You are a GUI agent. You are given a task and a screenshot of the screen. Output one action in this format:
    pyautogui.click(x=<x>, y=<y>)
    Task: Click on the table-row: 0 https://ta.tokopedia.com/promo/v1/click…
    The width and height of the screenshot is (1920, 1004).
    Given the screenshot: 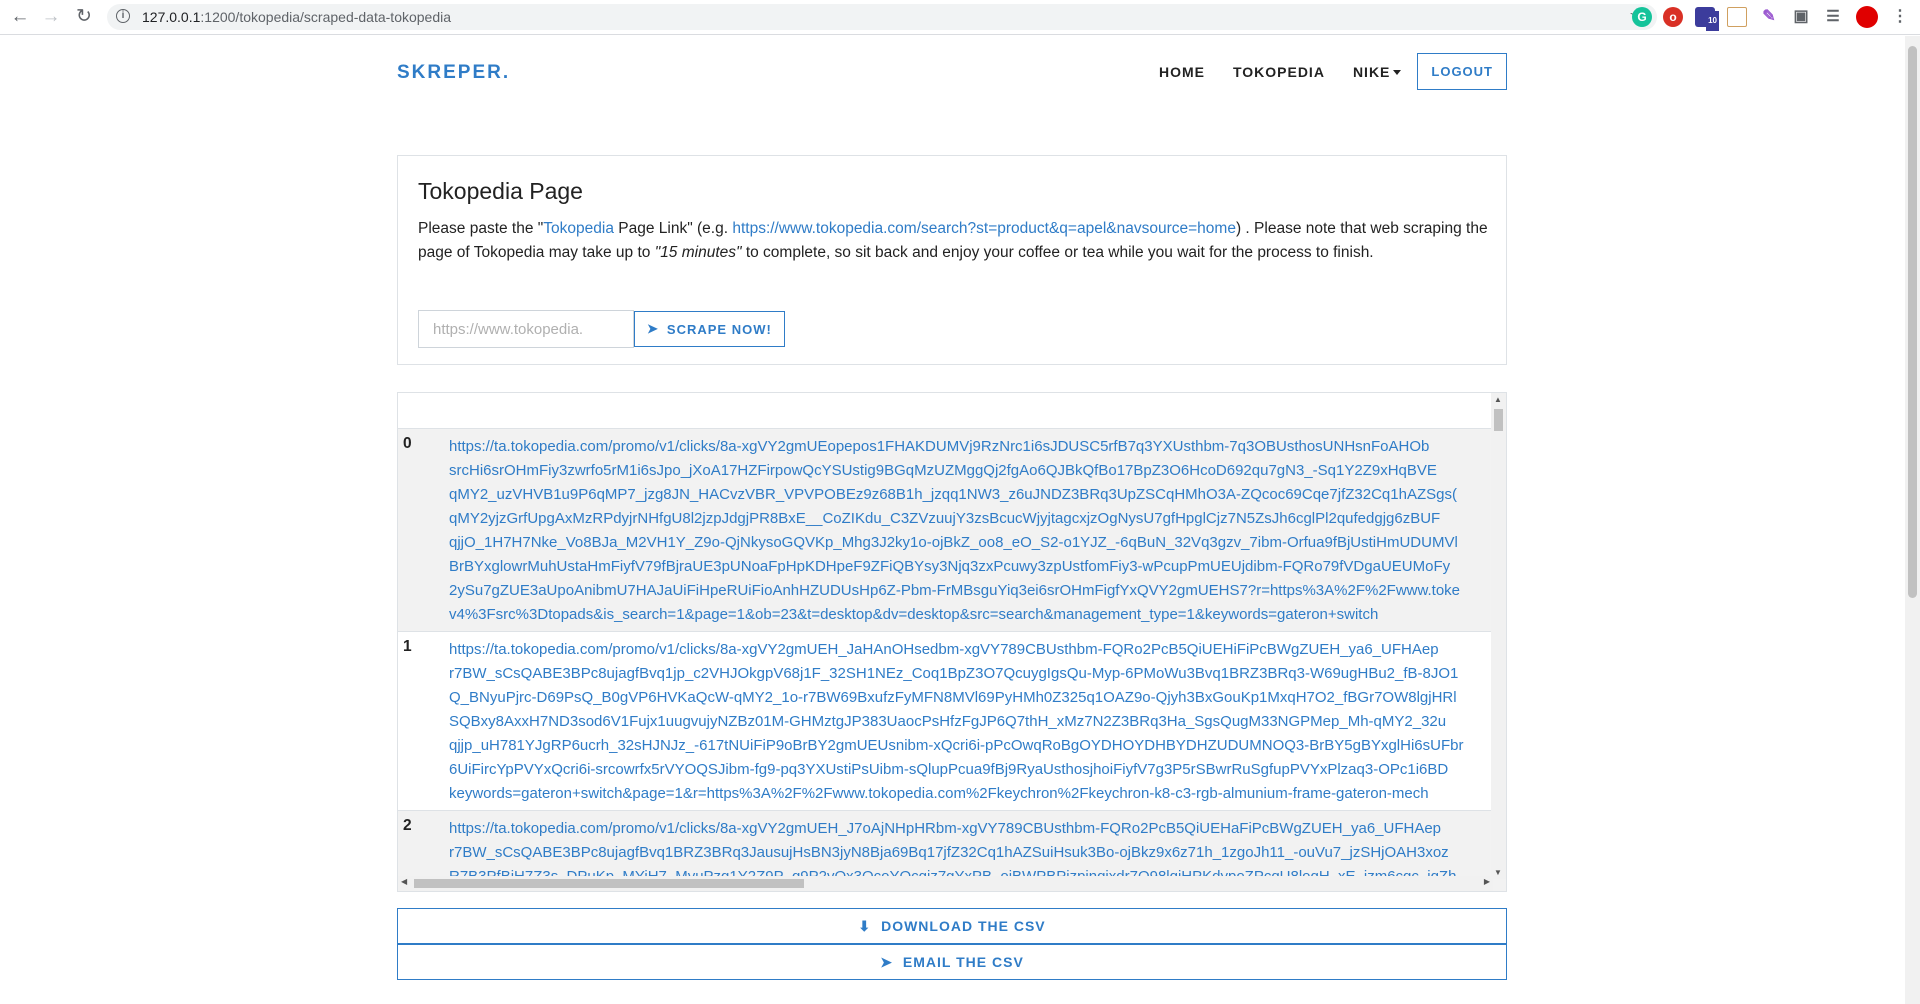 What is the action you would take?
    pyautogui.click(x=952, y=530)
    